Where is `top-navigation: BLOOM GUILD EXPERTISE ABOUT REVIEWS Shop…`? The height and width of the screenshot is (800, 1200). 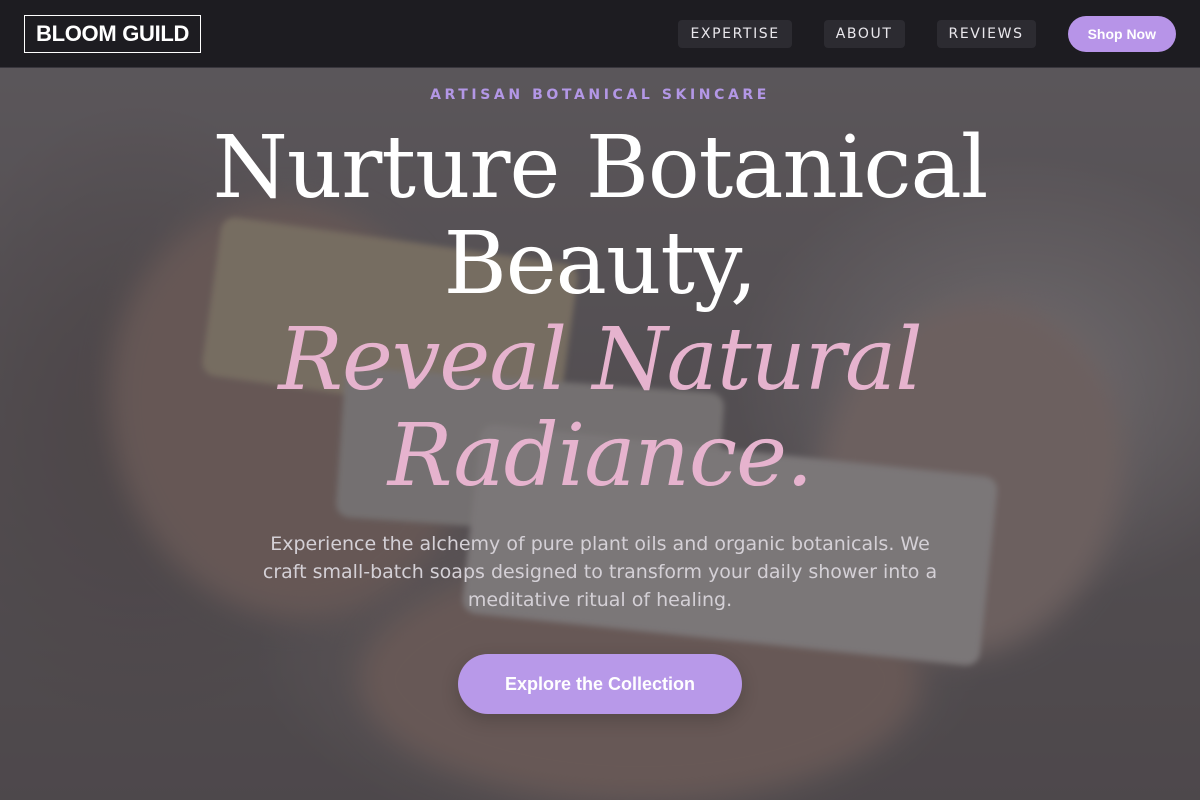 top-navigation: BLOOM GUILD EXPERTISE ABOUT REVIEWS Shop… is located at coordinates (600, 34).